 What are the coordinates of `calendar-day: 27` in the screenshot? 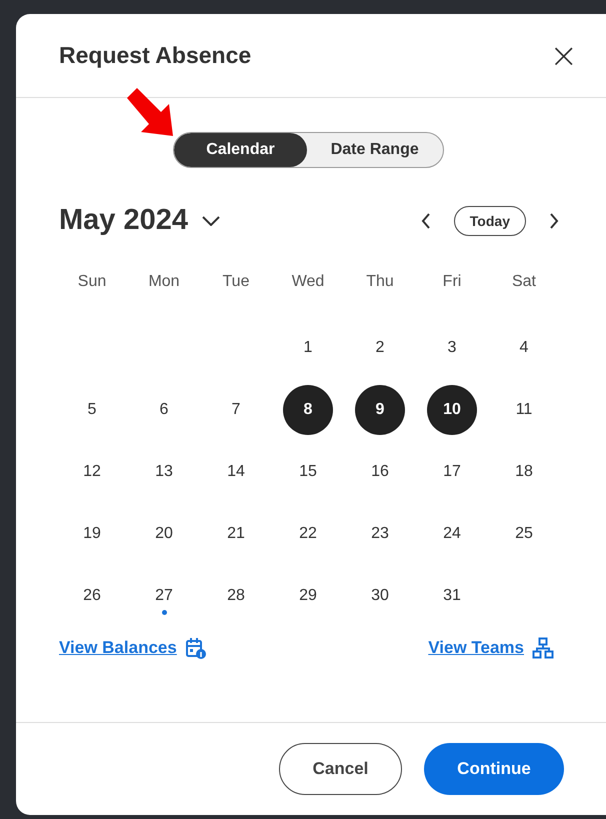 It's located at (164, 596).